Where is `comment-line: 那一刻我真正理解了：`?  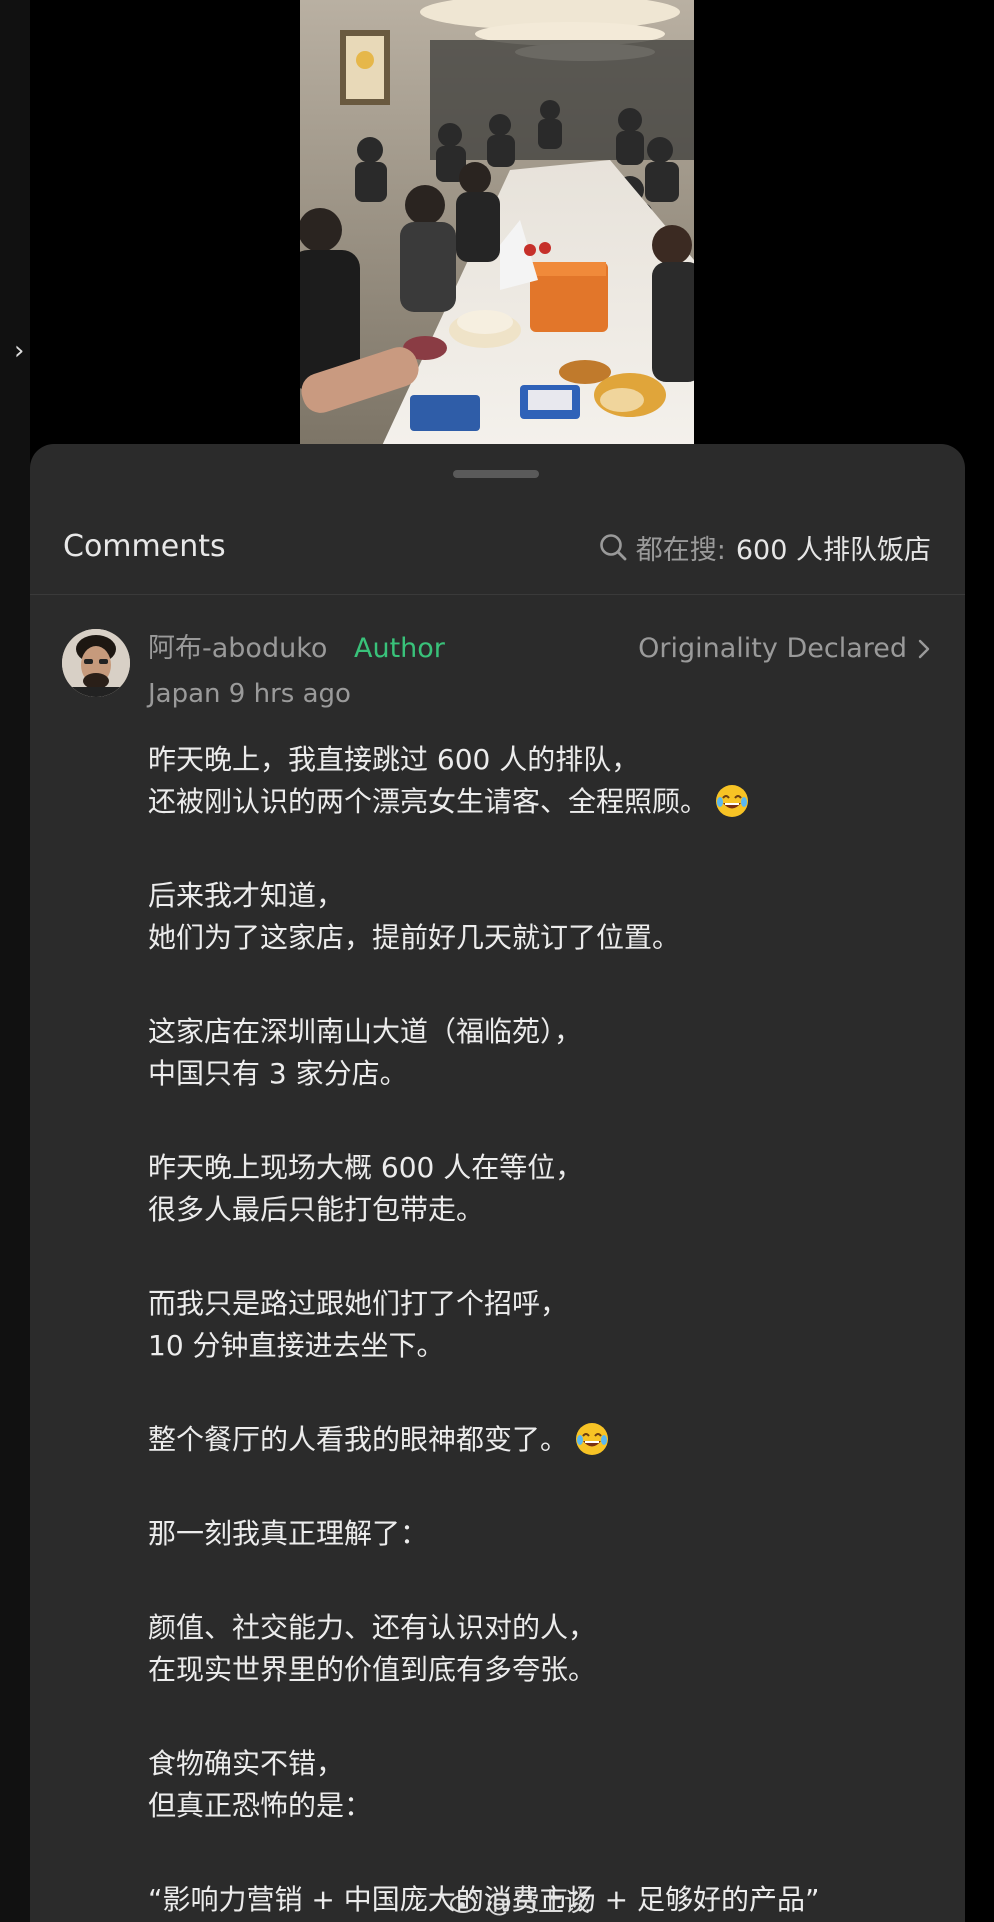 comment-line: 那一刻我真正理解了： is located at coordinates (288, 1533).